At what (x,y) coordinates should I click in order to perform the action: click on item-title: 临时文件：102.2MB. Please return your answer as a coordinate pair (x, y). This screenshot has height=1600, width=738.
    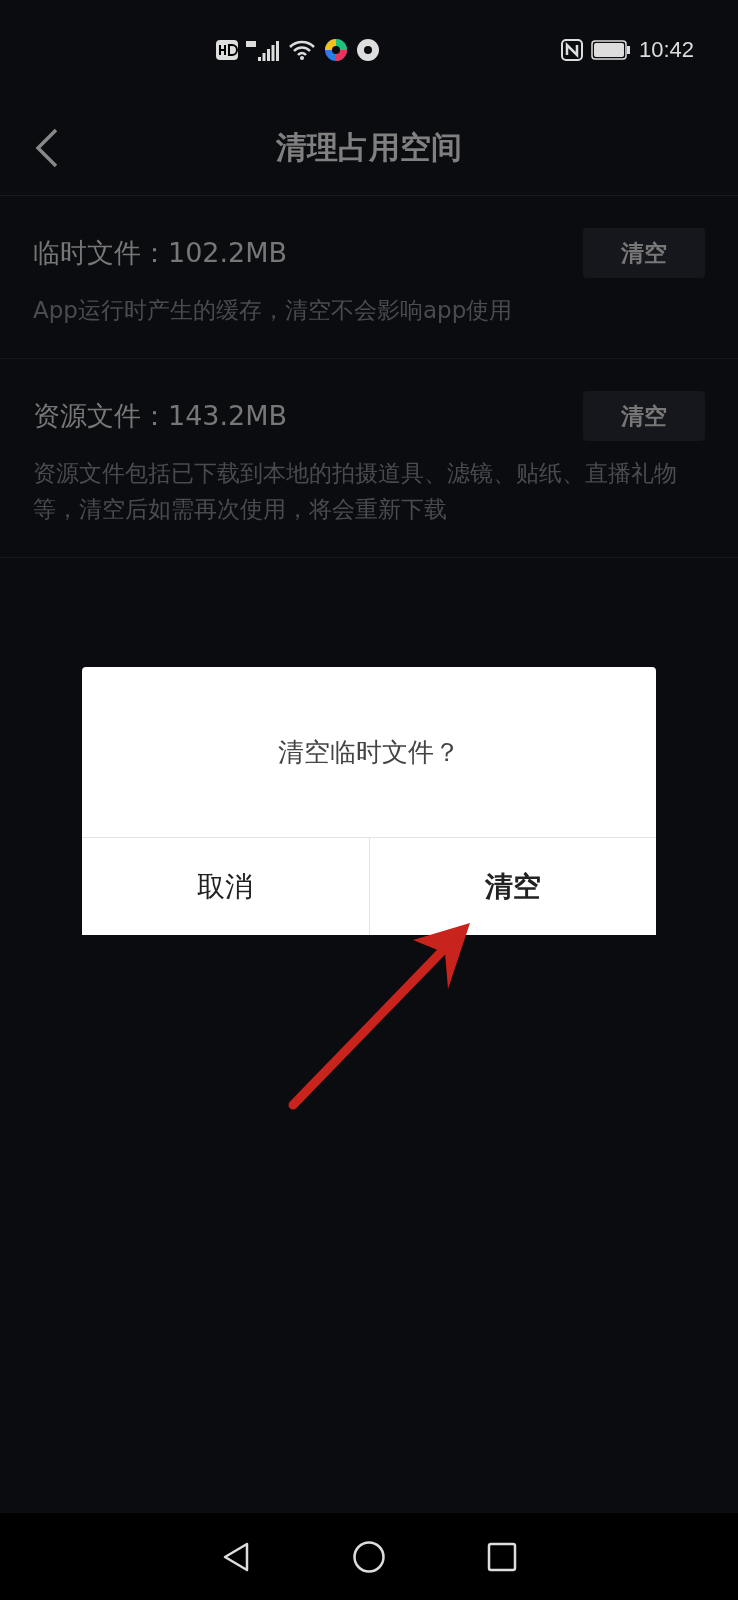
    Looking at the image, I should click on (161, 253).